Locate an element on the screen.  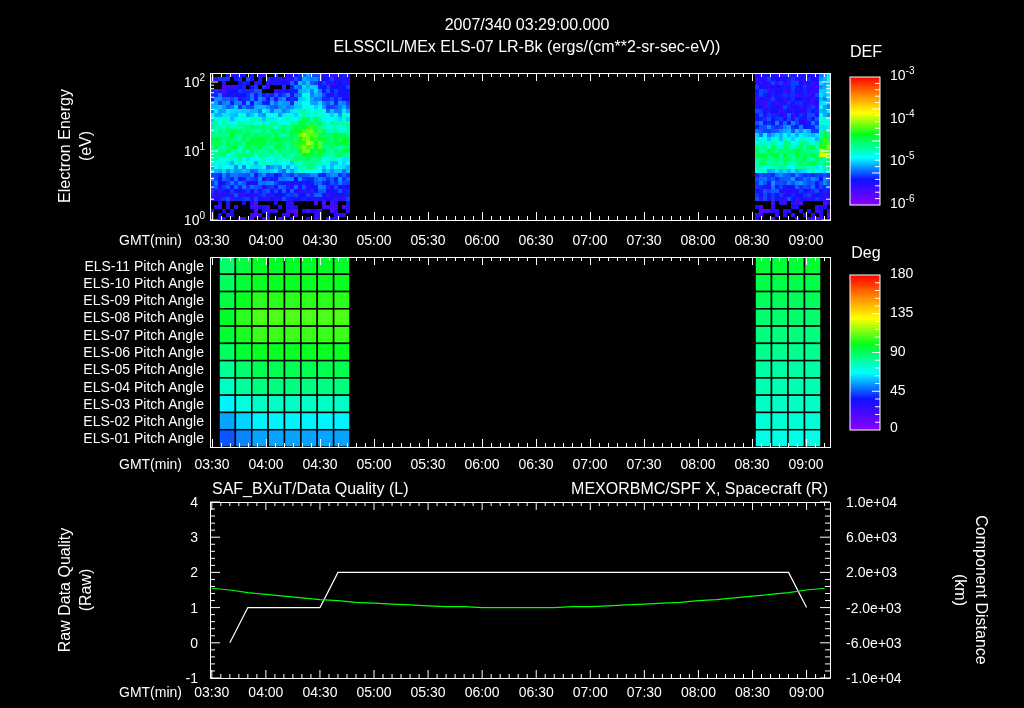
row-label: ELS-02 Pitch Angle is located at coordinates (143, 421).